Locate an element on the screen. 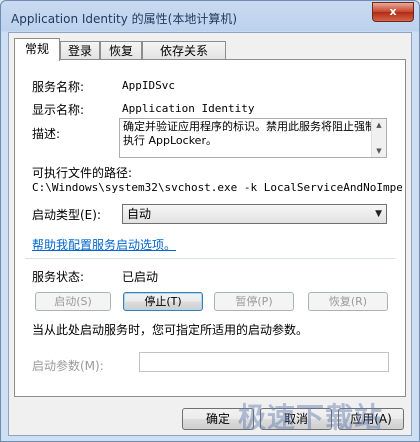  pause-button: 暂停(P) is located at coordinates (254, 301).